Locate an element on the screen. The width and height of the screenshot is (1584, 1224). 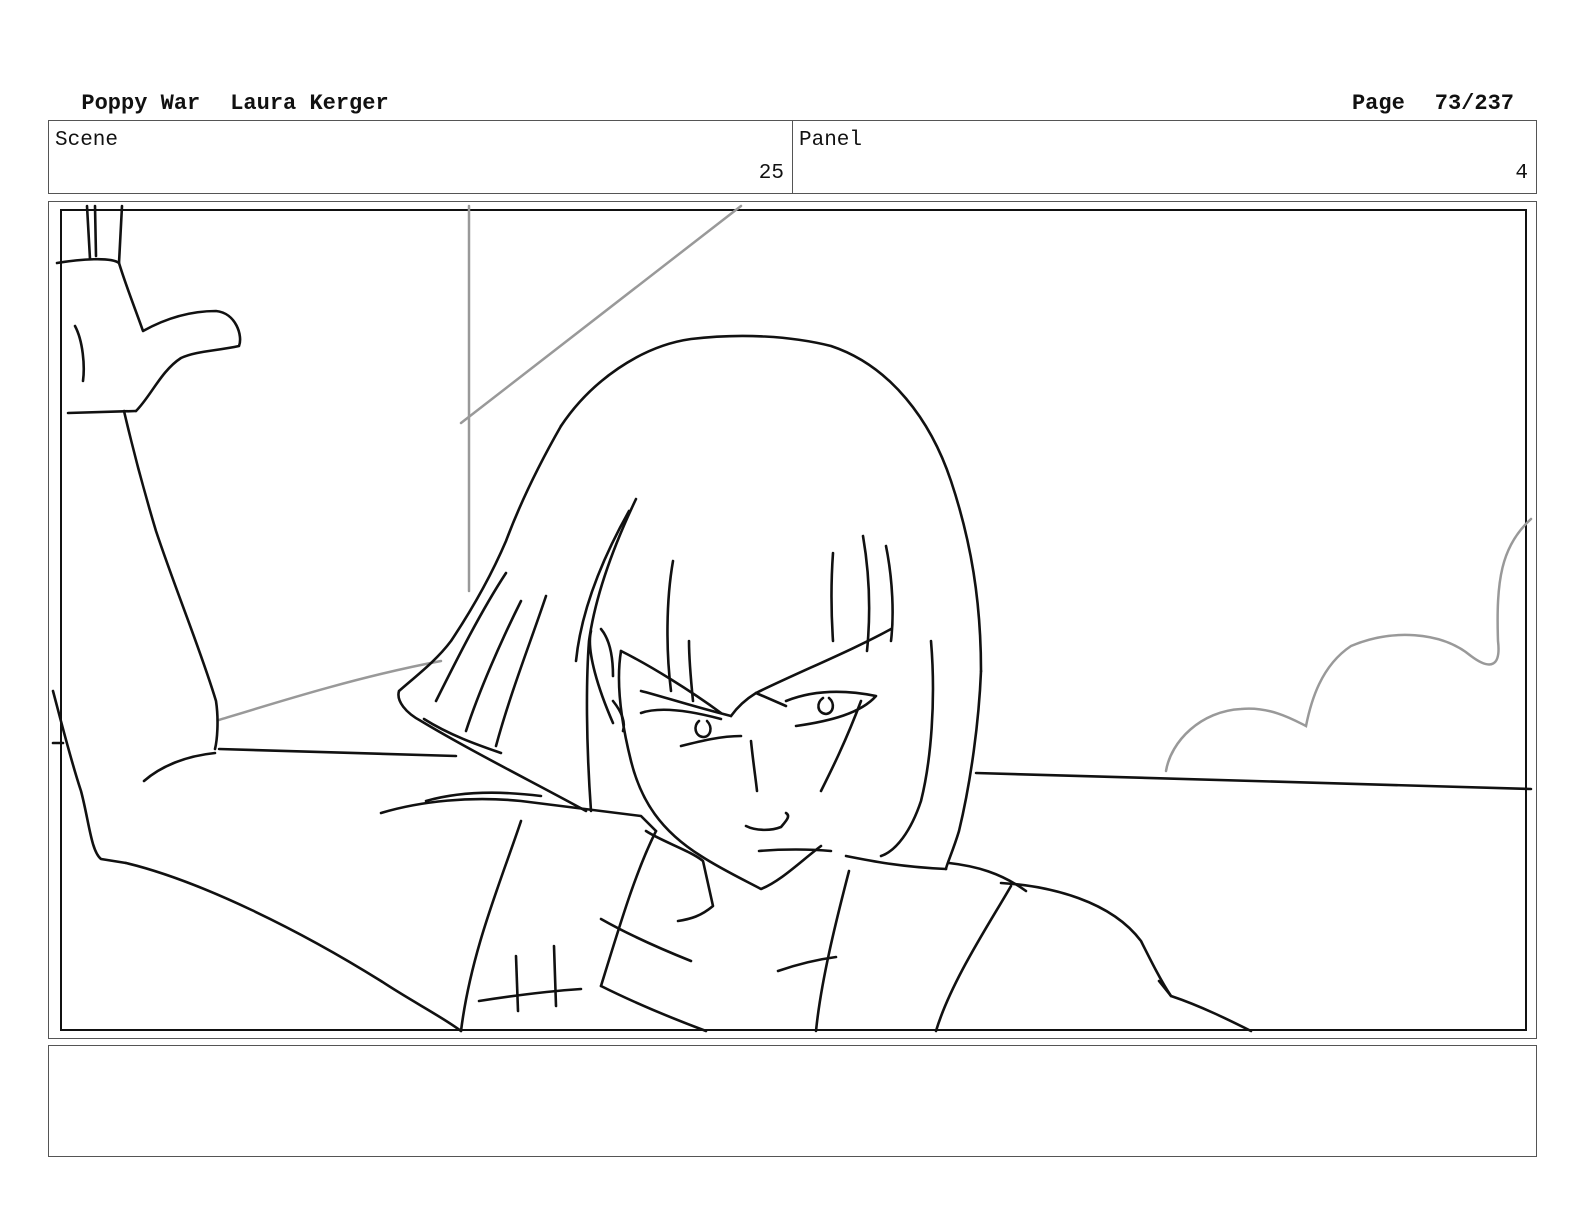
project-title: Poppy War is located at coordinates (141, 103).